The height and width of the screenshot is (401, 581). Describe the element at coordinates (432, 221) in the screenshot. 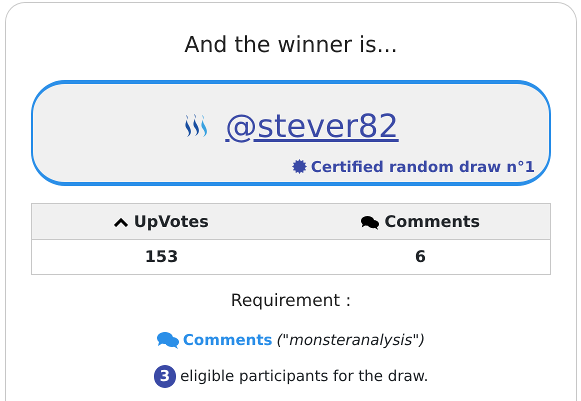

I see `column-header: Comments` at that location.